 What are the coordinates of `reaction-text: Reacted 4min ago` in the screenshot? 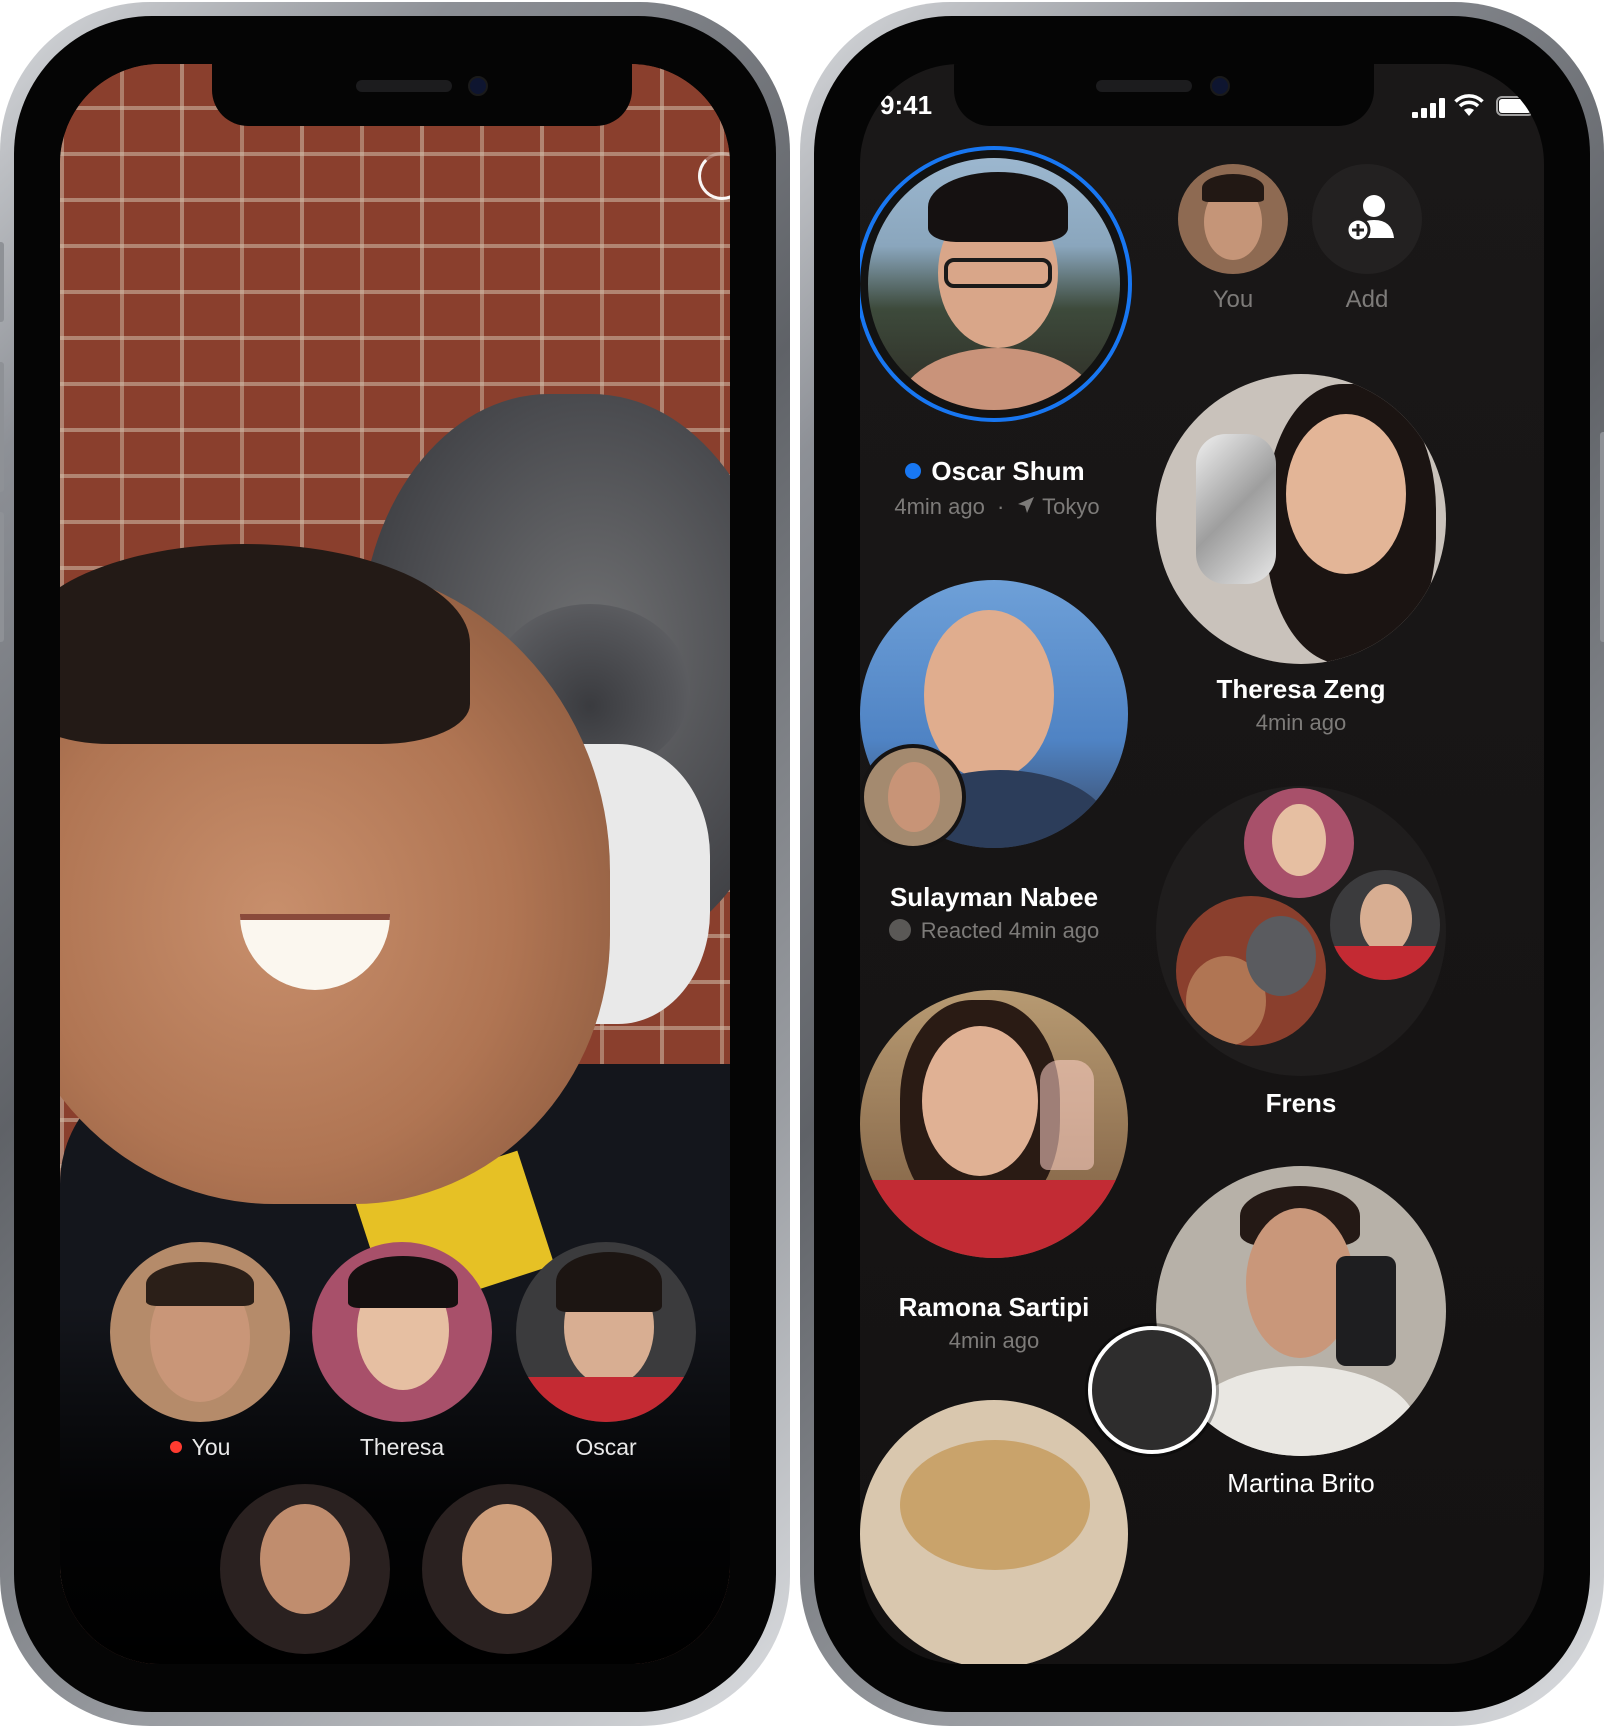 It's located at (1010, 930).